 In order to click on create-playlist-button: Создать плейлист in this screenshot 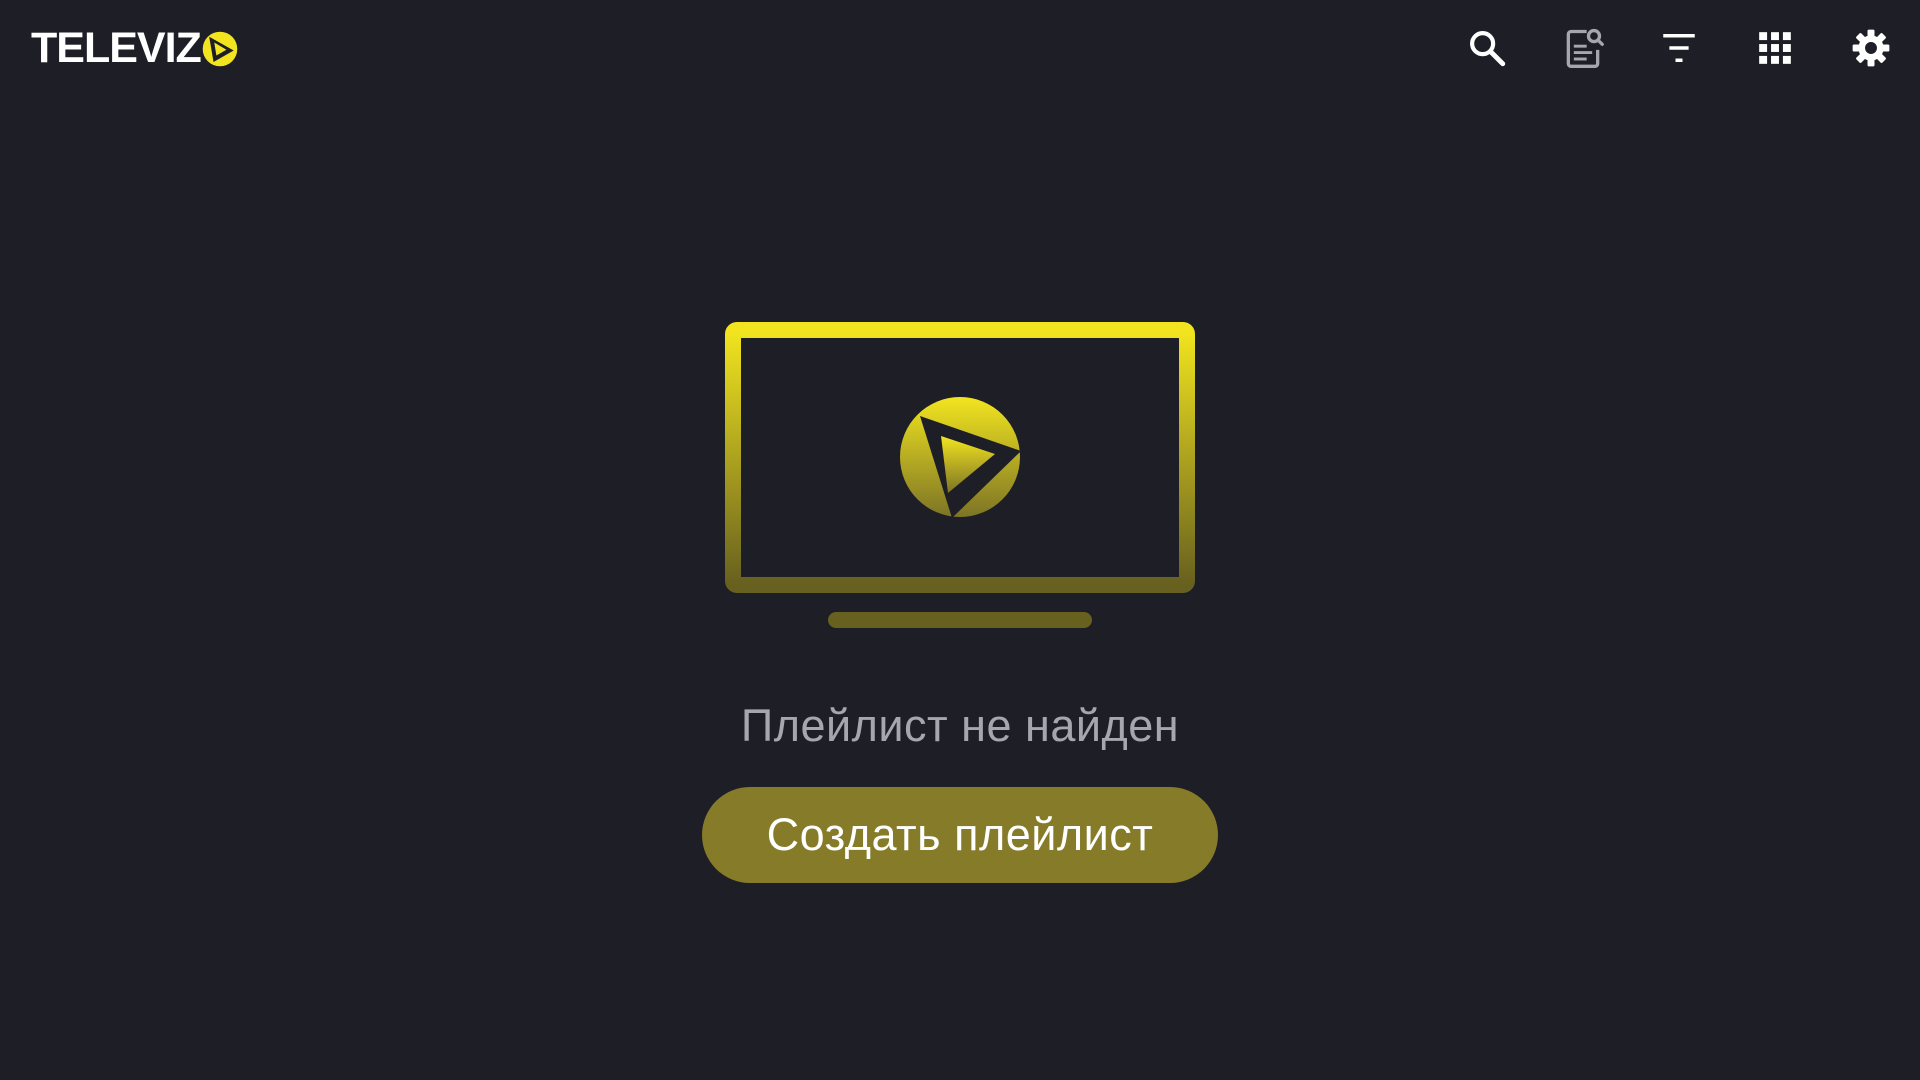, I will do `click(960, 835)`.